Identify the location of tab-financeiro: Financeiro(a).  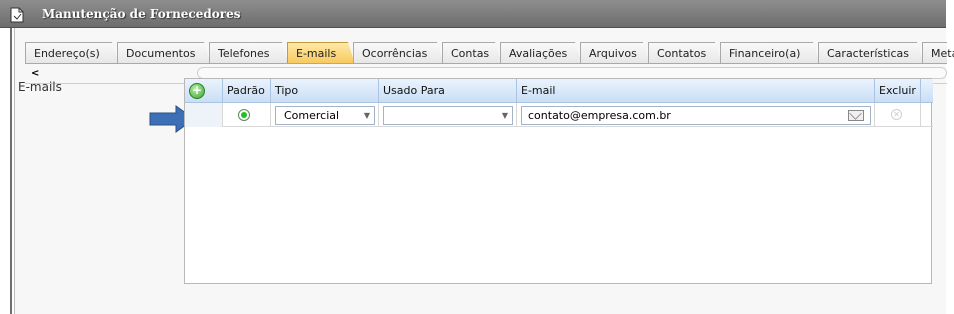
(770, 53).